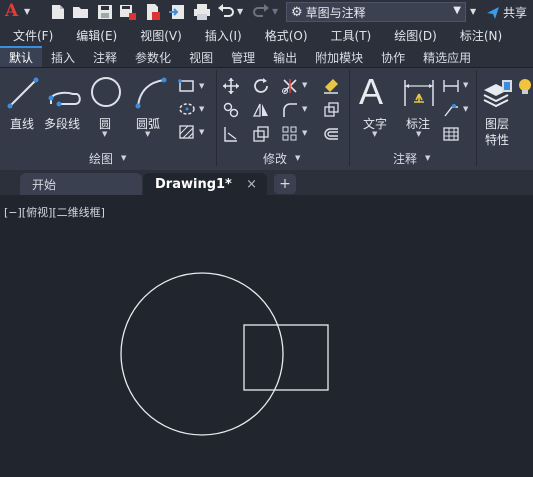 The width and height of the screenshot is (533, 477). I want to click on redo-icon, so click(261, 12).